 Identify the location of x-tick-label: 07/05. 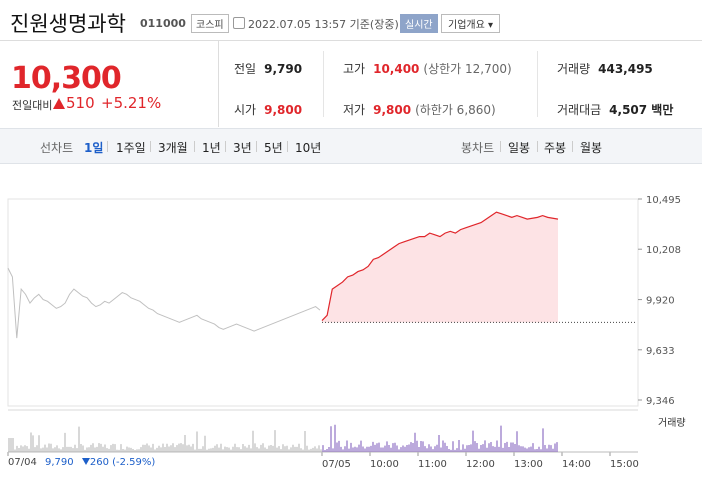
(336, 464).